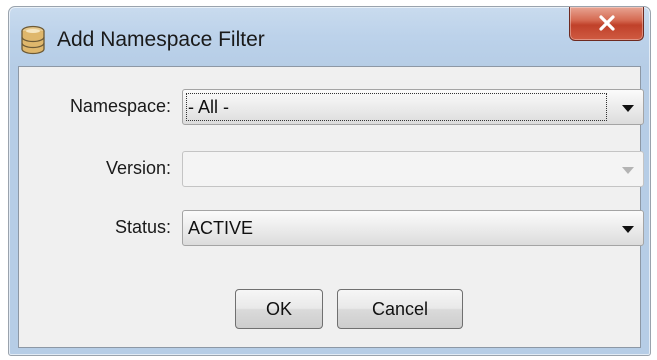 The width and height of the screenshot is (657, 360). What do you see at coordinates (161, 39) in the screenshot?
I see `dialog-title: Add Namespace Filter` at bounding box center [161, 39].